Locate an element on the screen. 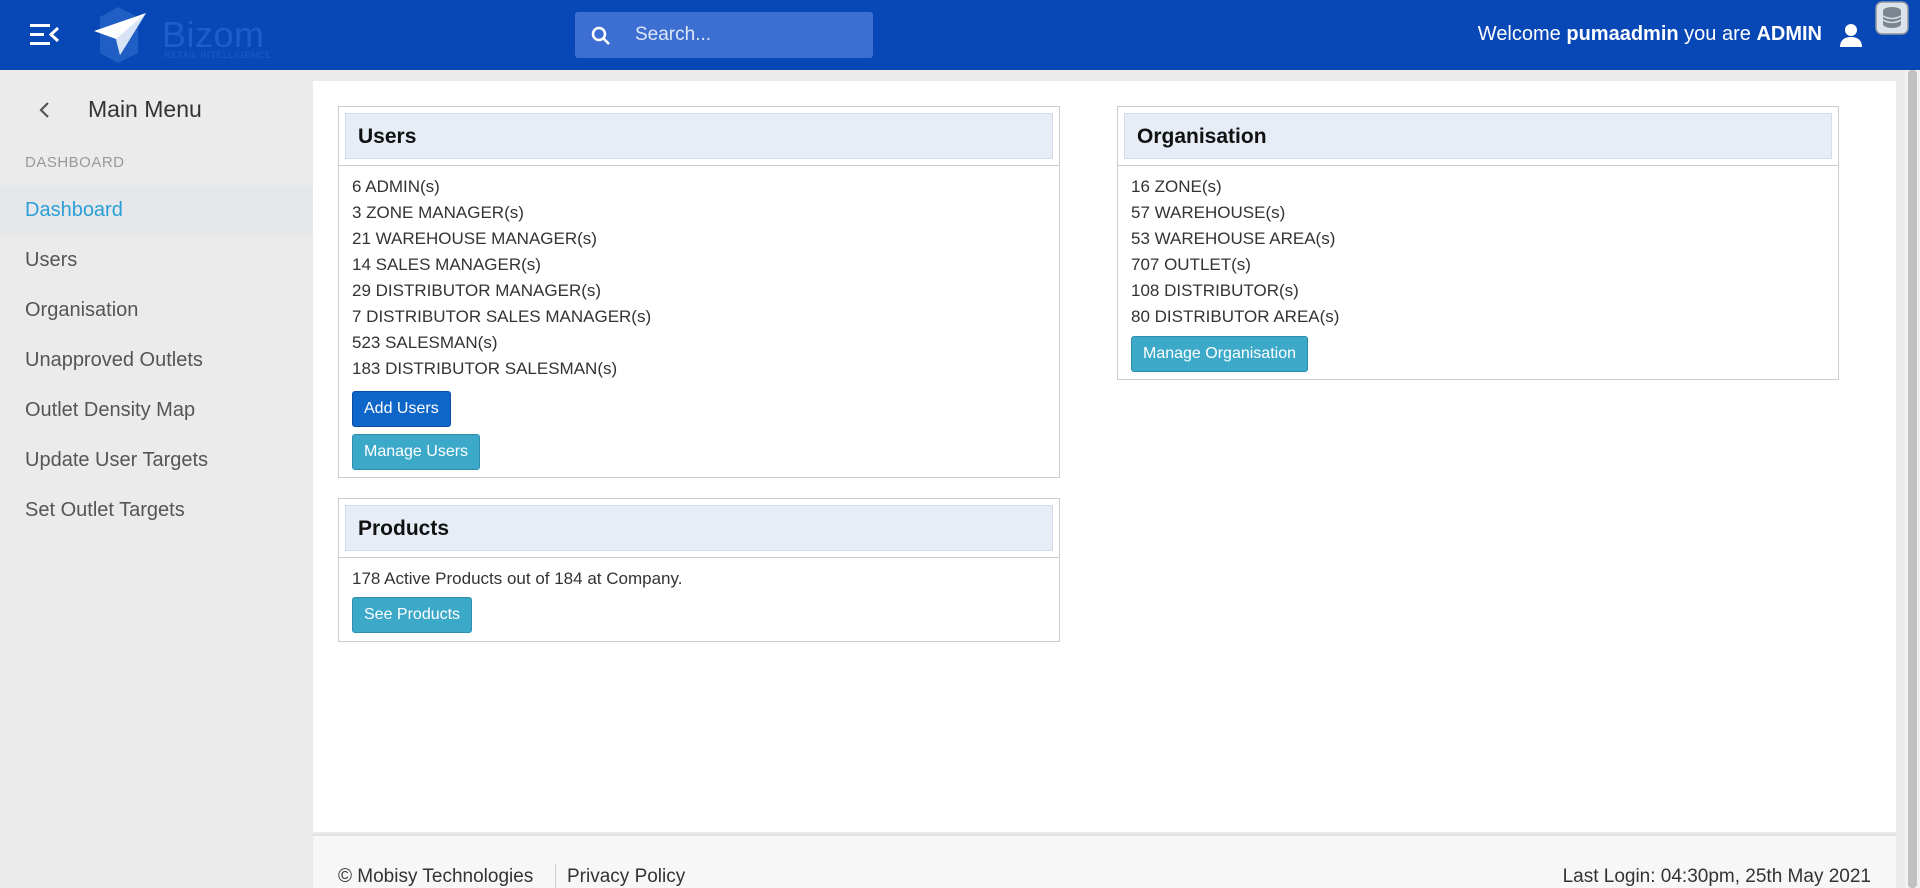 Image resolution: width=1920 pixels, height=888 pixels. sidebar-item-users: Users is located at coordinates (156, 260).